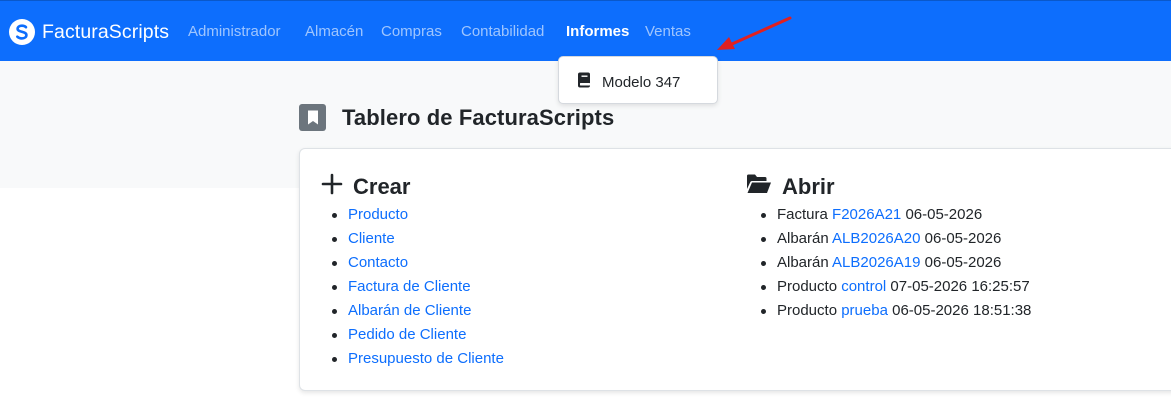 The width and height of the screenshot is (1171, 405). I want to click on nav-item-ventas: Ventas, so click(668, 31).